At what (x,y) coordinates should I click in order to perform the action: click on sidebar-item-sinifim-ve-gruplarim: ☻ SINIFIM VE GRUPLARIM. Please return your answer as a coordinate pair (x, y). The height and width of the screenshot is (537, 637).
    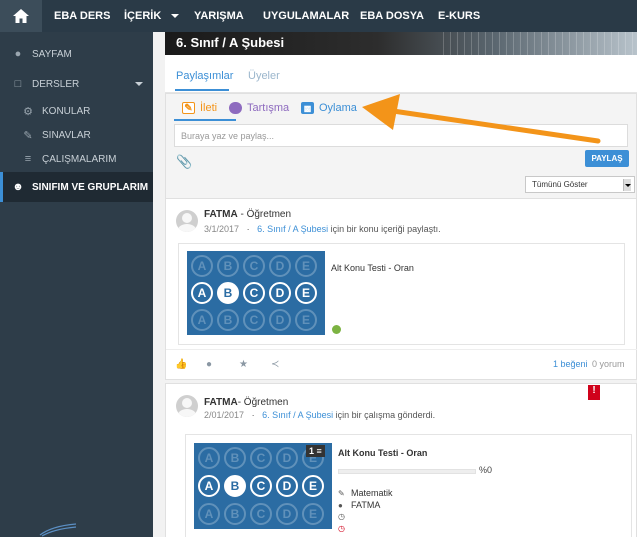
    Looking at the image, I should click on (76, 187).